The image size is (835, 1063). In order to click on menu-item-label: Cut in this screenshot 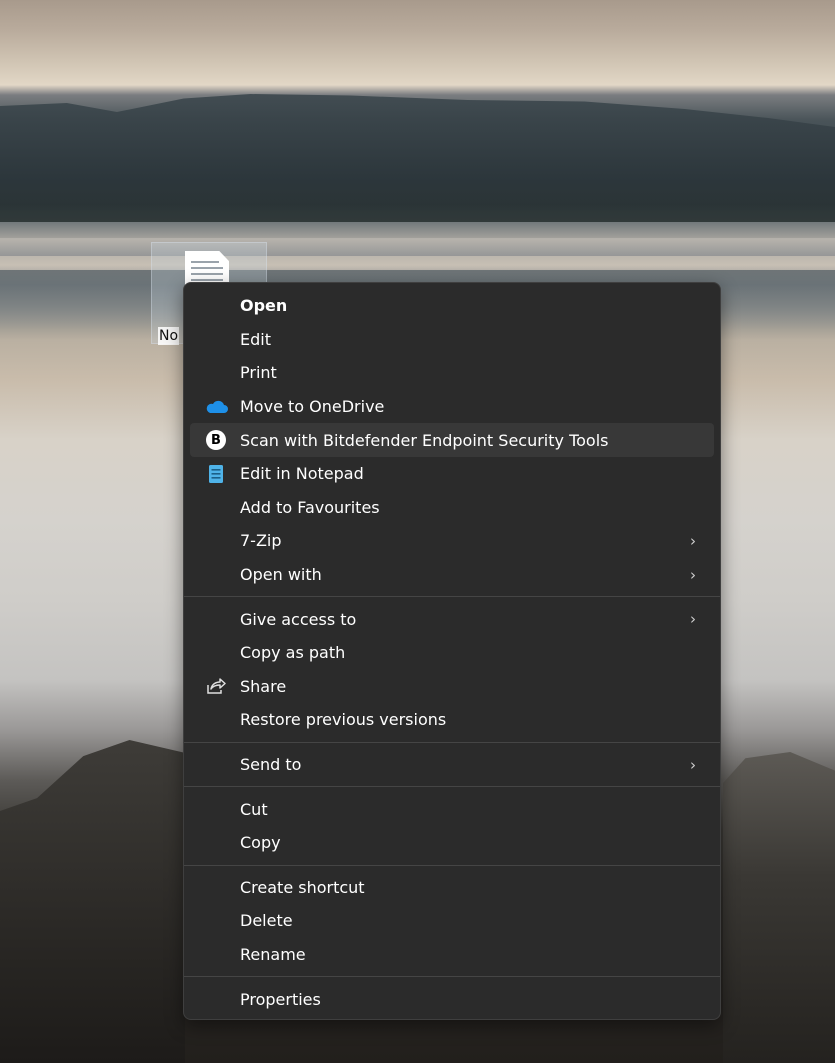, I will do `click(254, 809)`.